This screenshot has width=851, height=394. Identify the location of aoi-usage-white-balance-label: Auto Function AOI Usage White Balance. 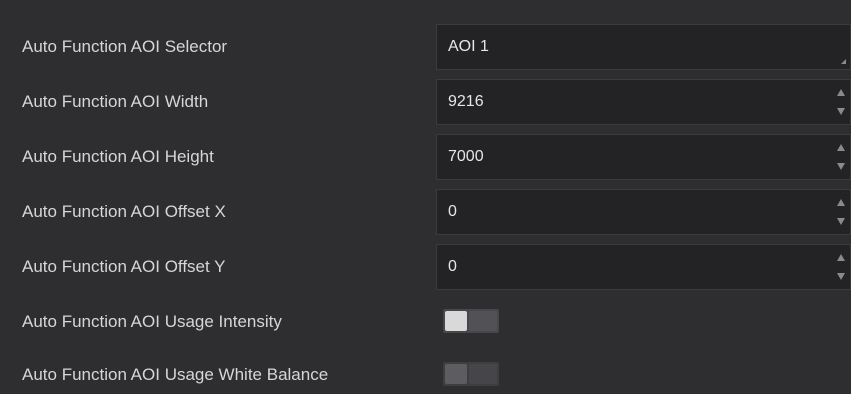
(175, 374).